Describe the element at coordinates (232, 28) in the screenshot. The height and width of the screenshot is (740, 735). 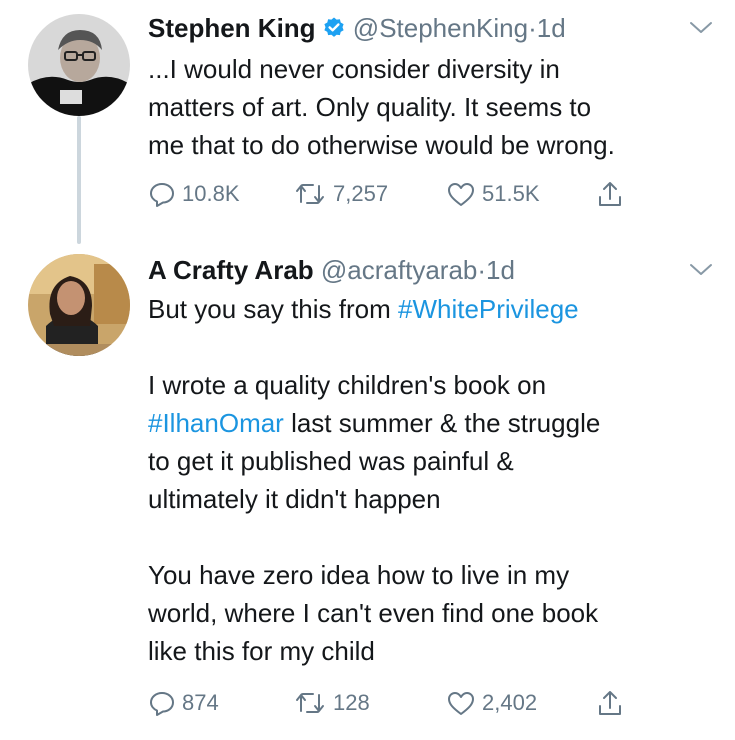
I see `display-name: Stephen King` at that location.